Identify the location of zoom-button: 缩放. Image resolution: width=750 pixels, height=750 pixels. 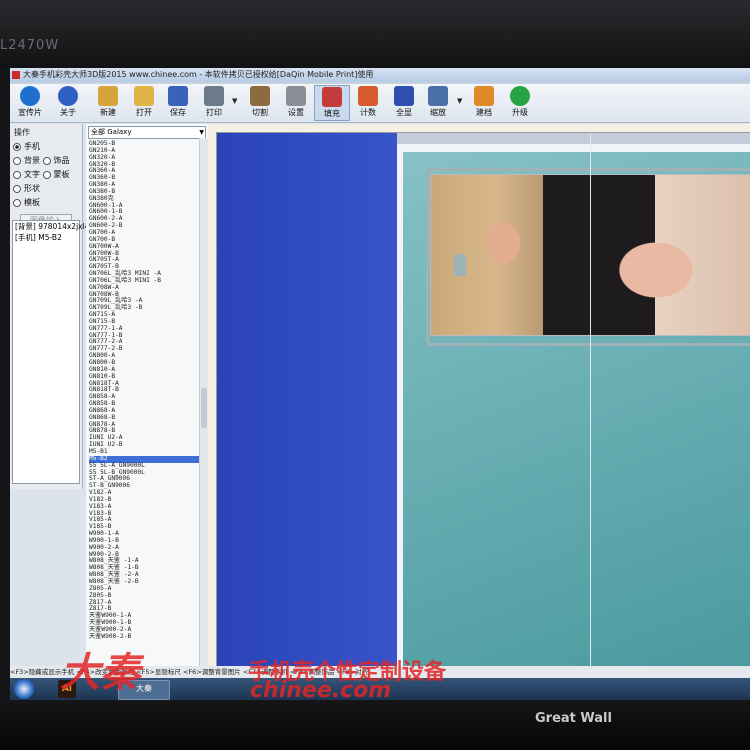
(438, 103).